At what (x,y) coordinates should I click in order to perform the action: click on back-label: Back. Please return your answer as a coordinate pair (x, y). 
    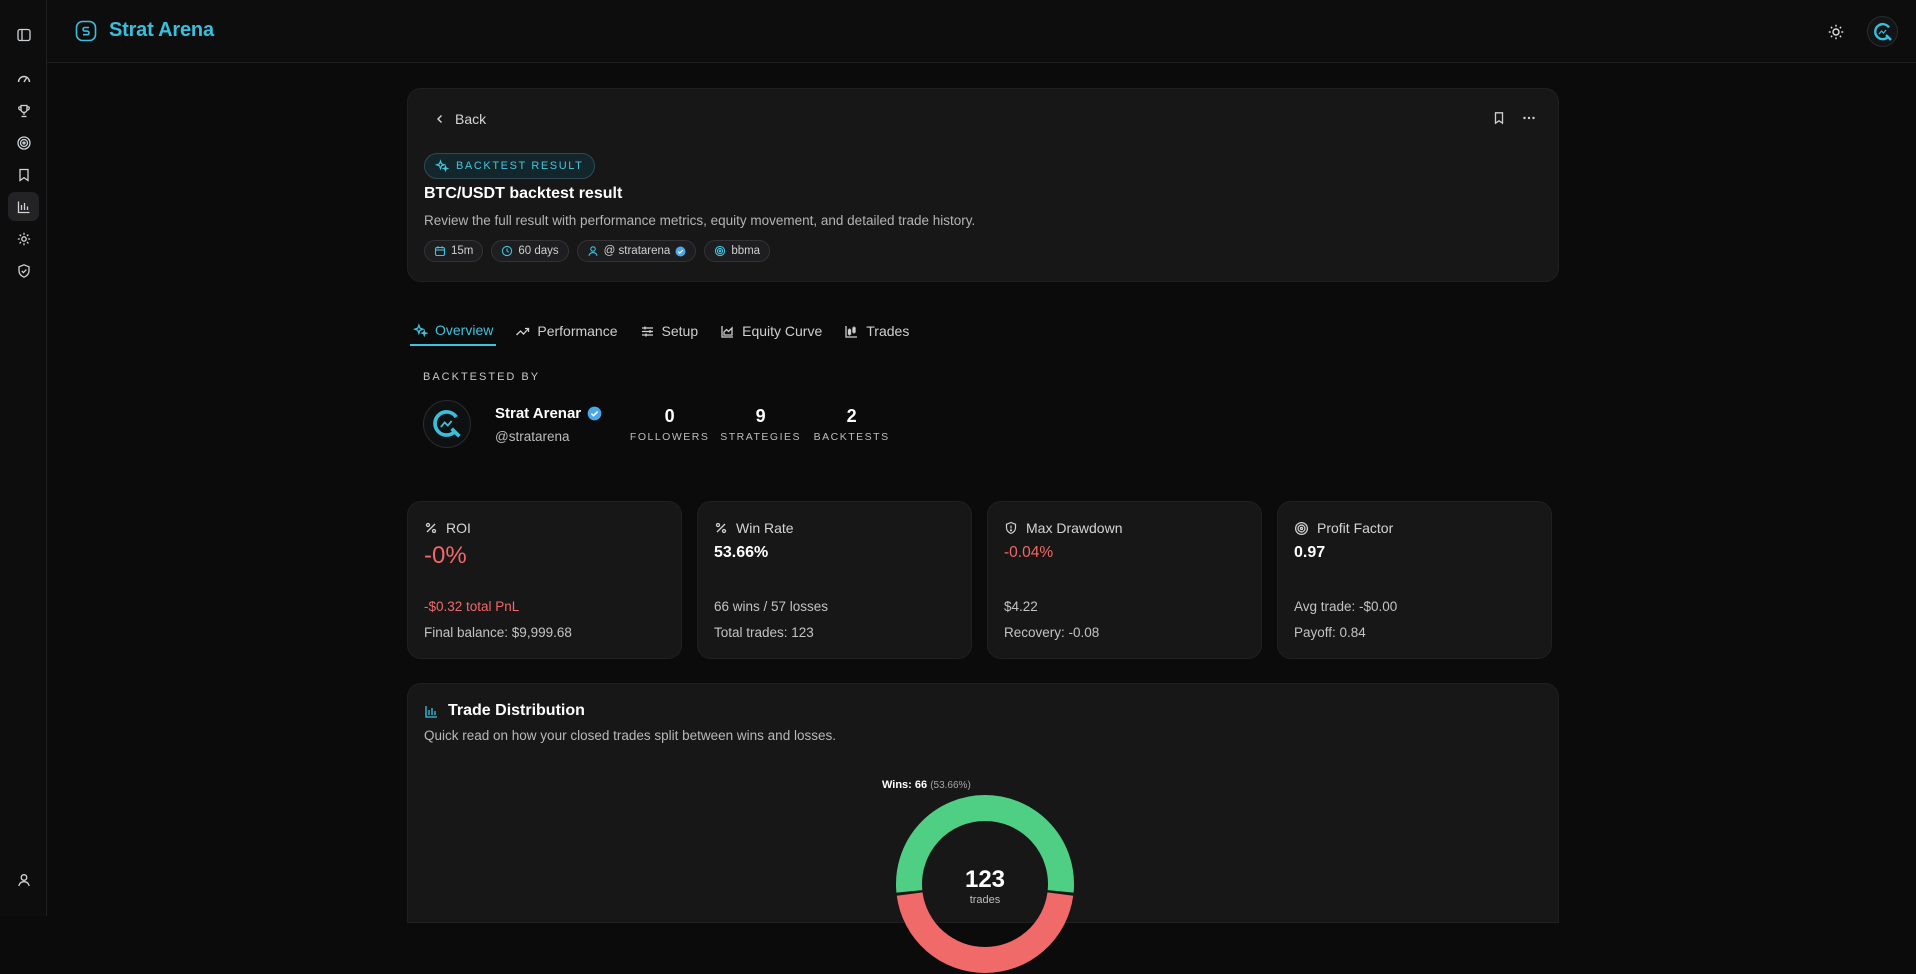
    Looking at the image, I should click on (471, 119).